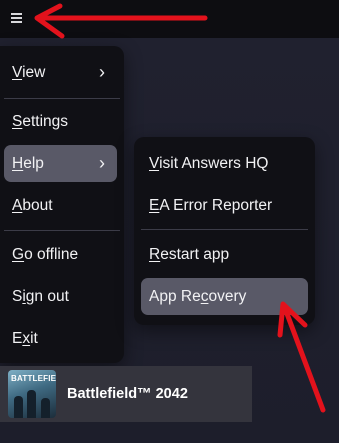  I want to click on menu-item-sign-out: Sign out, so click(60, 296).